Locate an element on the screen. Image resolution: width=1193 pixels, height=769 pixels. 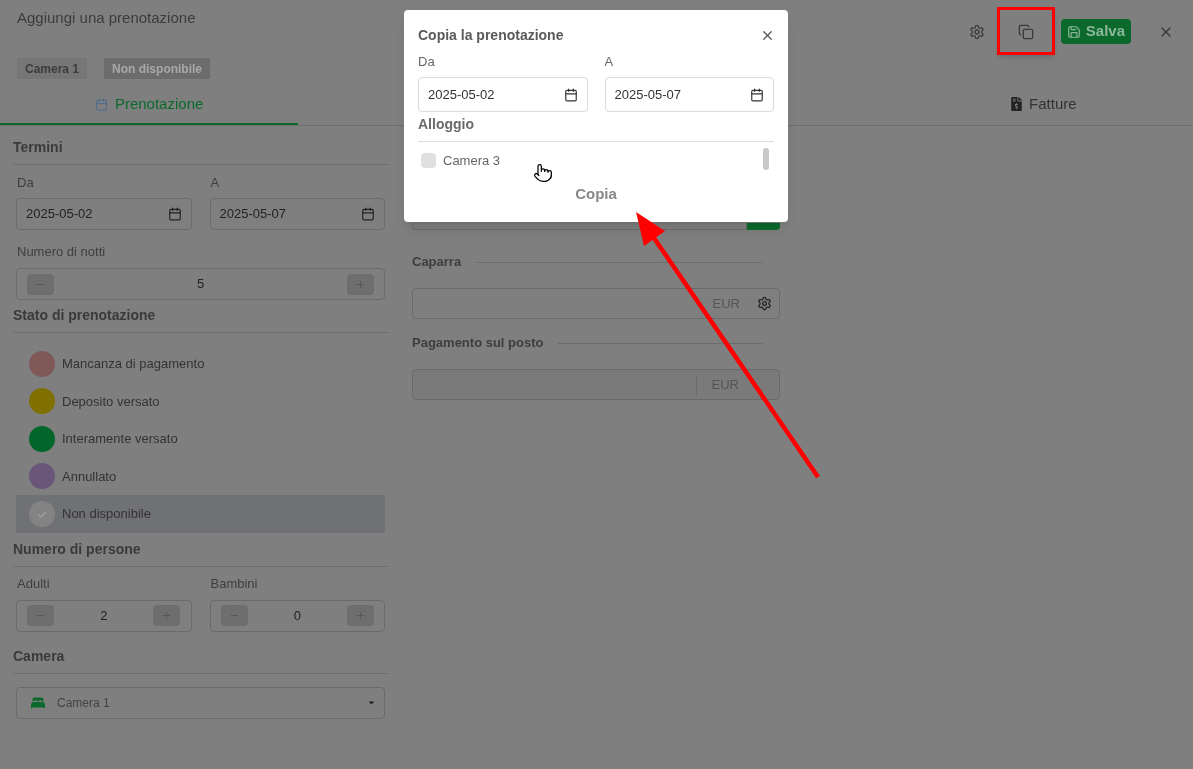
save-button: Salva is located at coordinates (1095, 31).